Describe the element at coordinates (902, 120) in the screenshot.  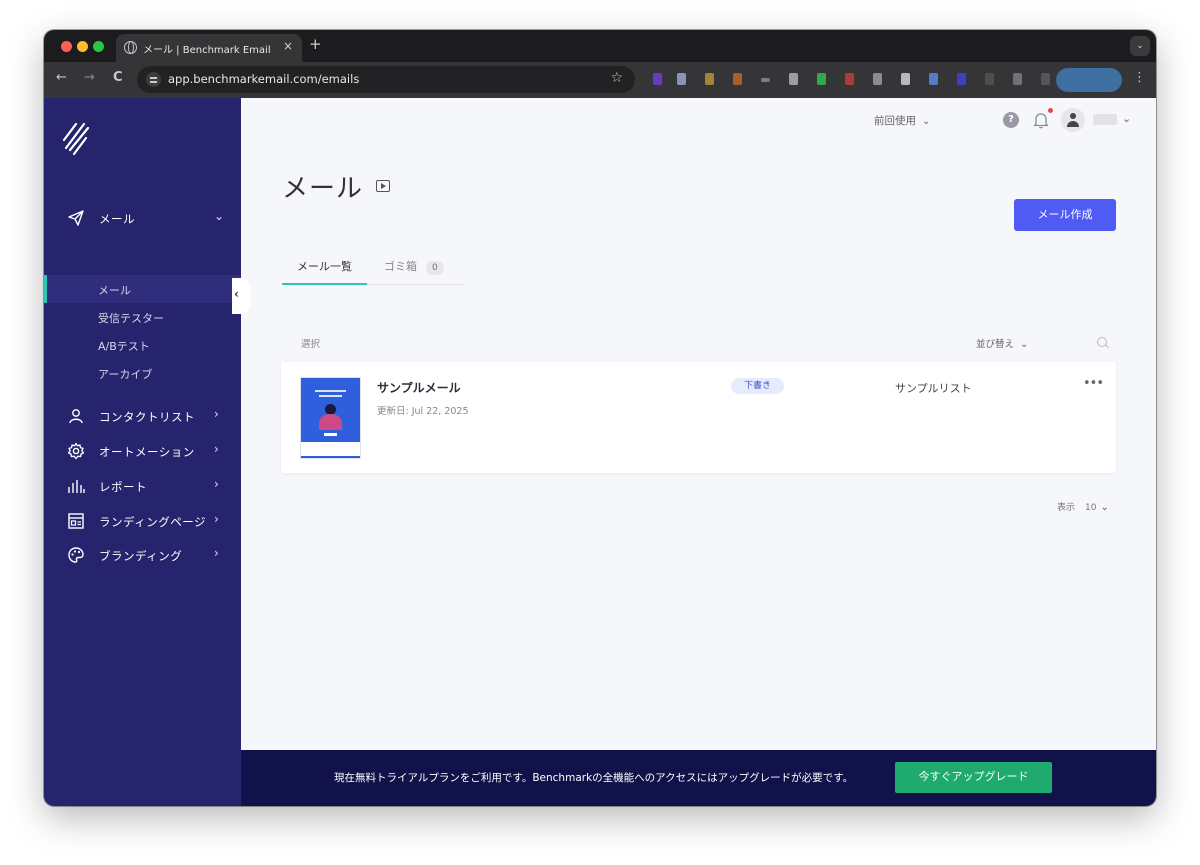
I see `recent-used-dropdown: 前回使用 ⌄` at that location.